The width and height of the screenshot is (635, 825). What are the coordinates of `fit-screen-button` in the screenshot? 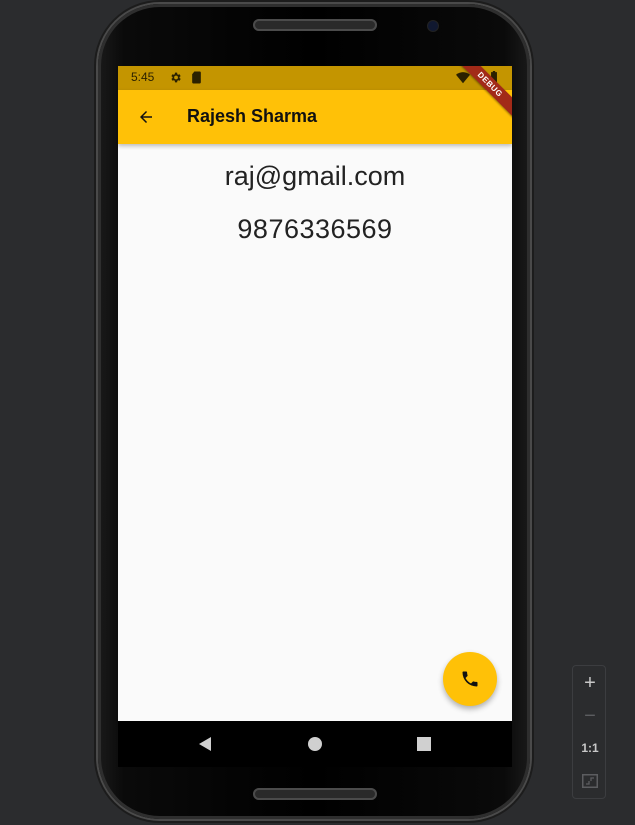 It's located at (590, 781).